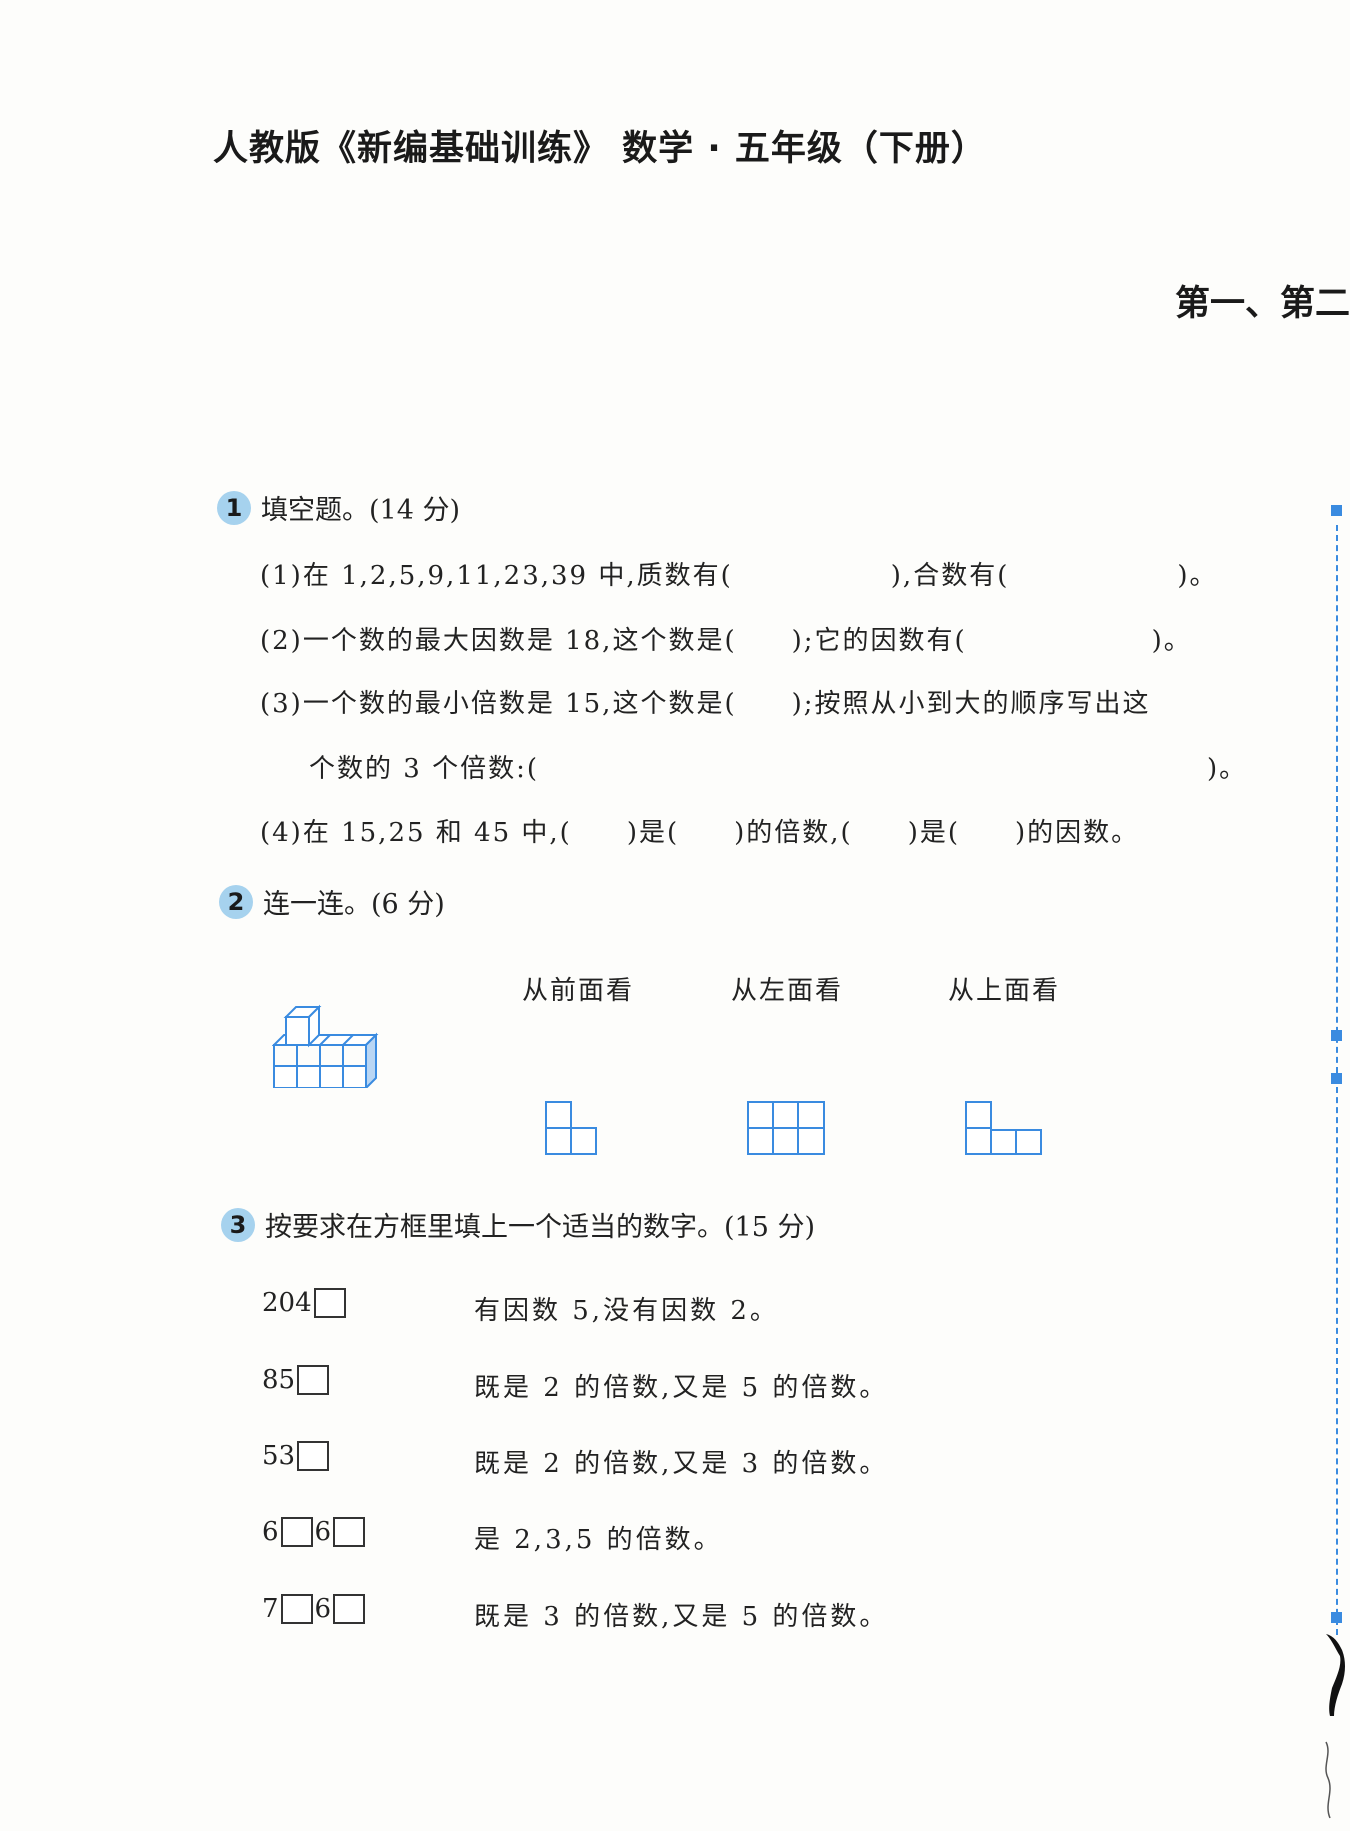  Describe the element at coordinates (681, 1617) in the screenshot. I see `requirement-5: 既是 3 的倍数,又是 5 的倍数。` at that location.